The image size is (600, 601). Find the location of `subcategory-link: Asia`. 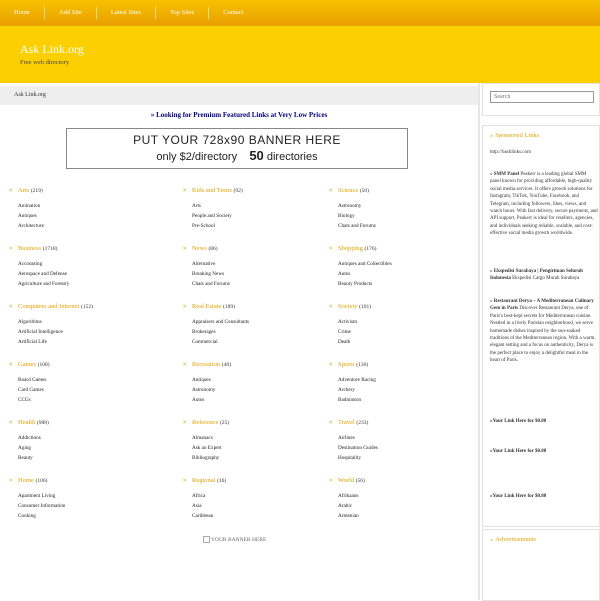

subcategory-link: Asia is located at coordinates (257, 506).